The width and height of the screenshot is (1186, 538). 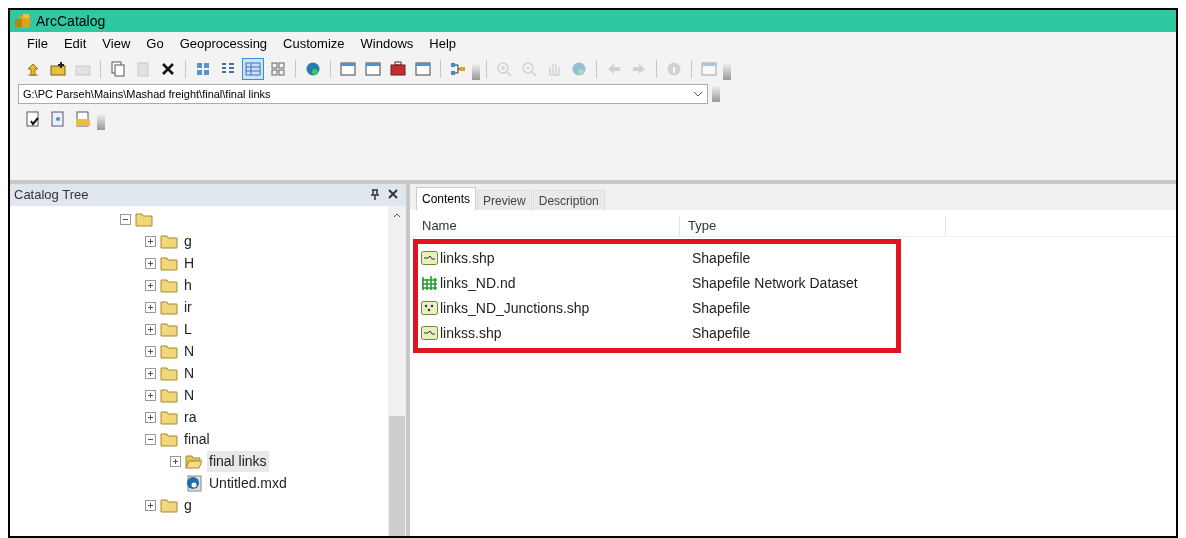 I want to click on location-field: G:\PC Parseh\Mains\Mashad freight\final\final links, so click(x=363, y=94).